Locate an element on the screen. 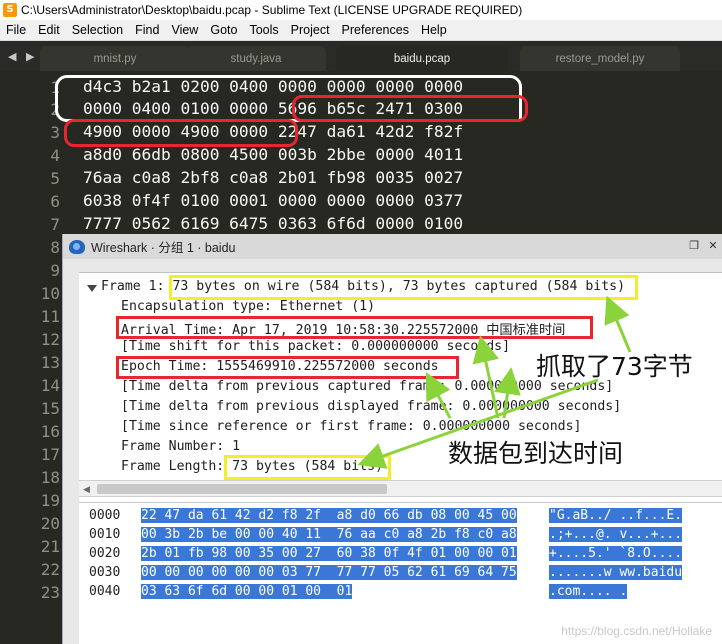  line-number: 2 is located at coordinates (55, 109).